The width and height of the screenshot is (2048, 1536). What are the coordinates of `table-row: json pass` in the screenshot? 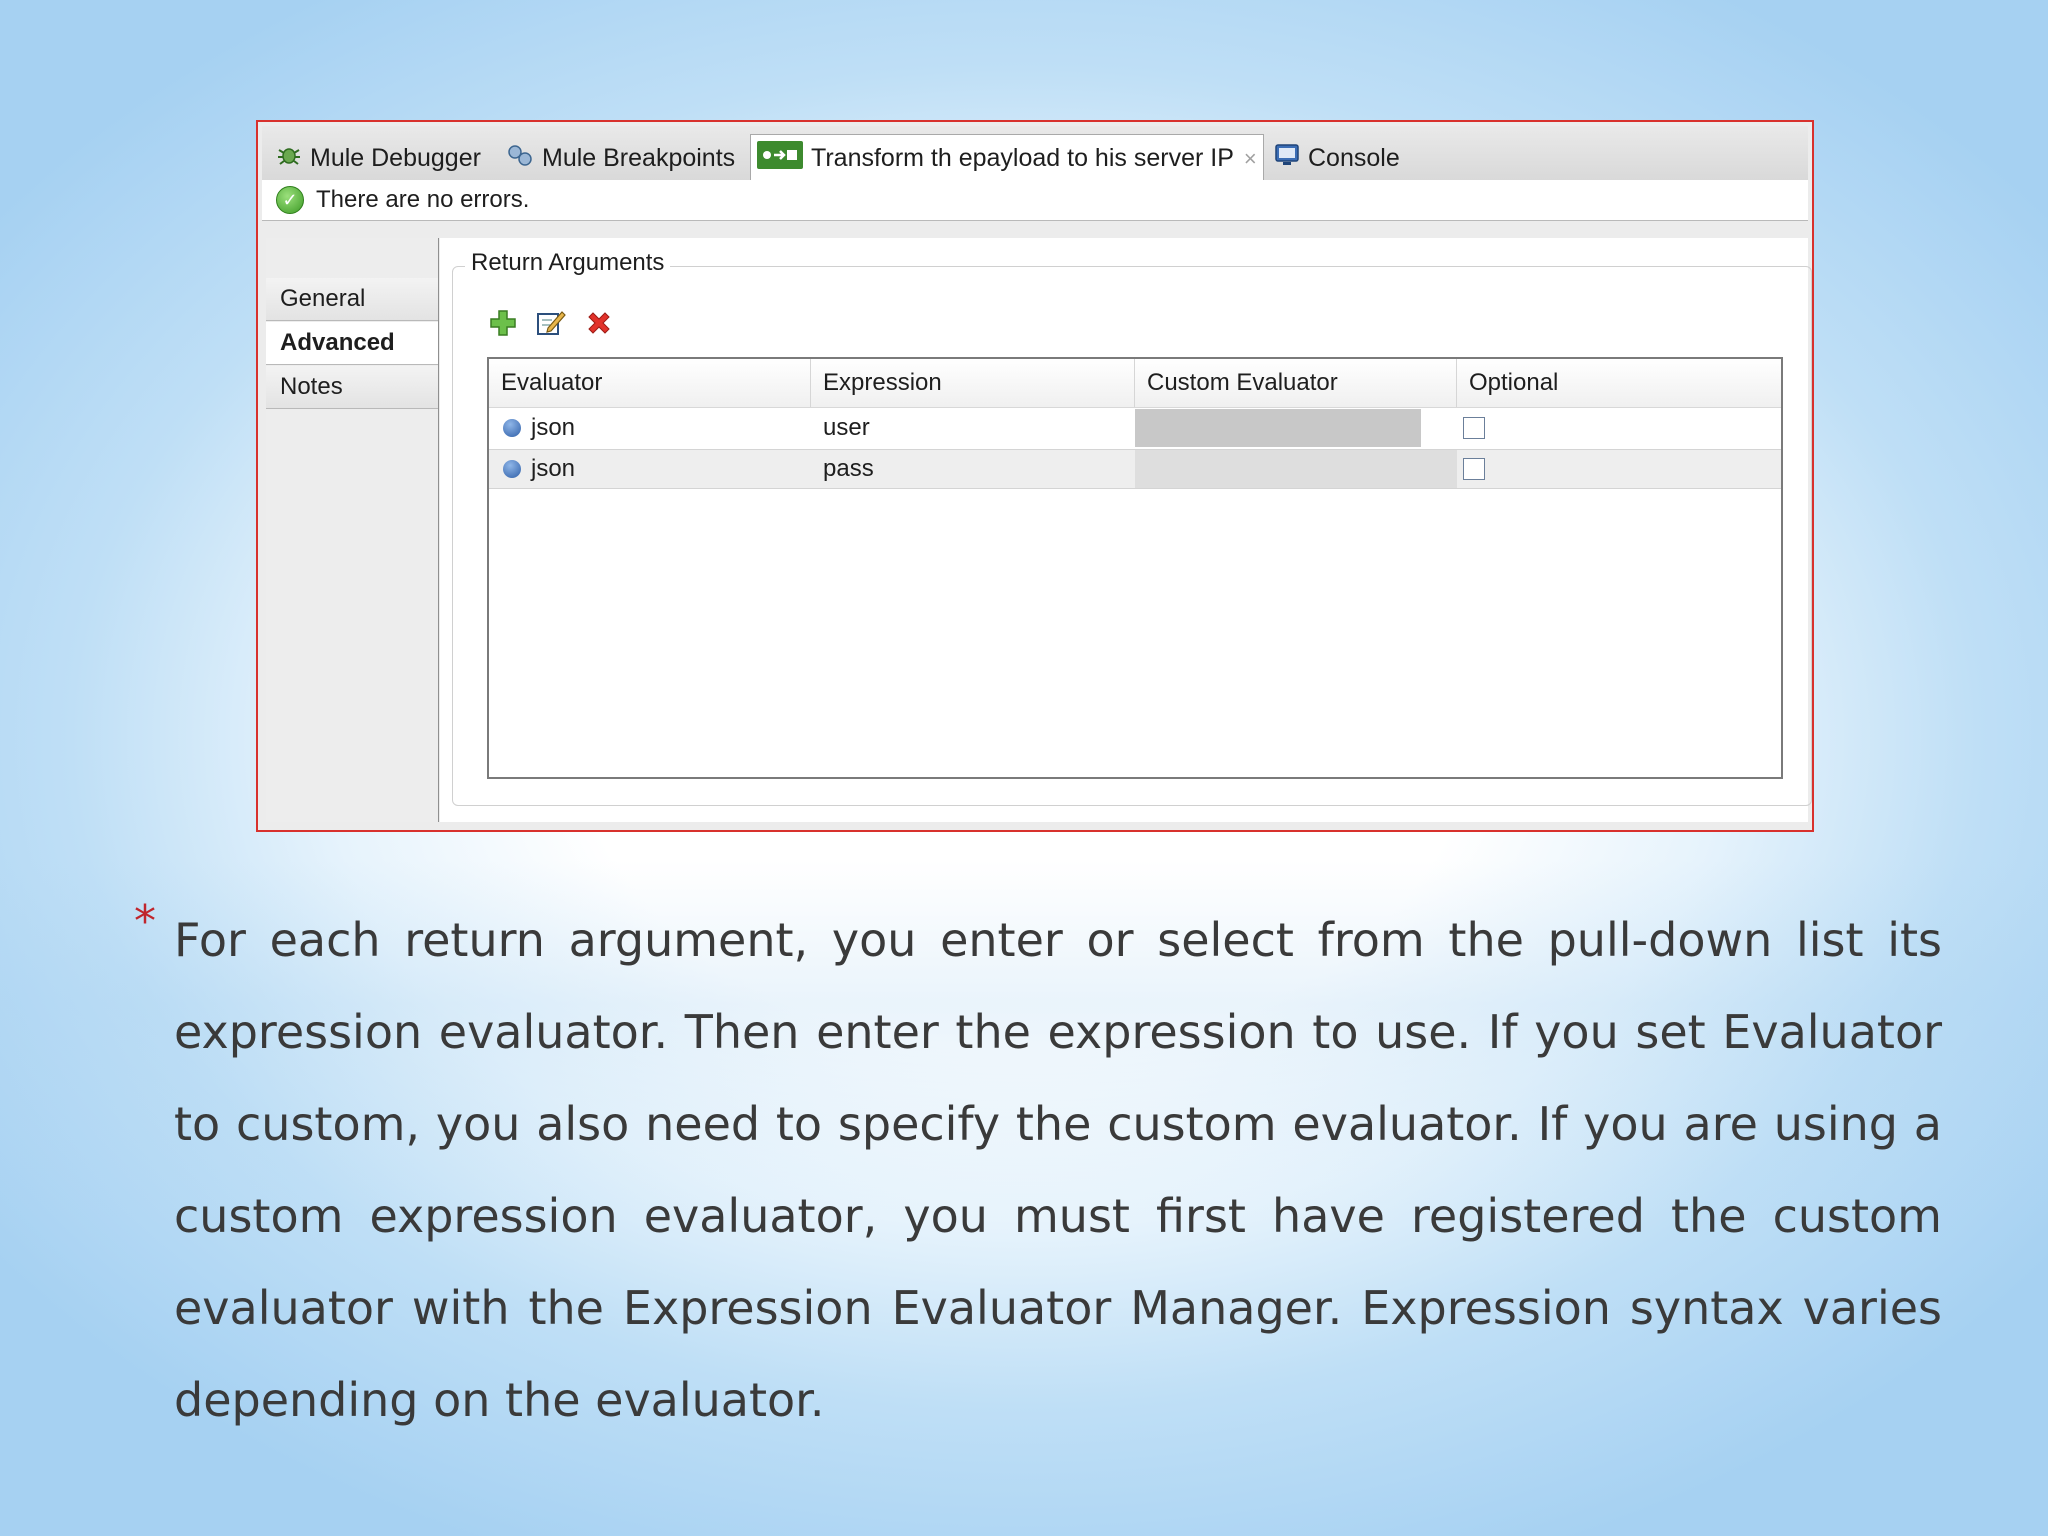 It's located at (1135, 469).